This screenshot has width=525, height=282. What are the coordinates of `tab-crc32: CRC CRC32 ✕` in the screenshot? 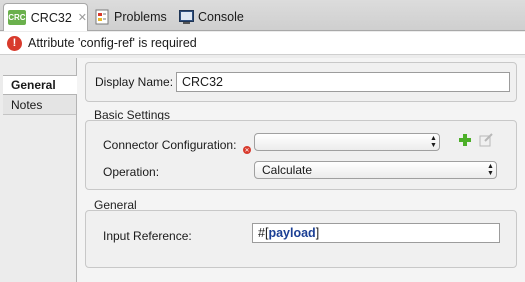 It's located at (45, 17).